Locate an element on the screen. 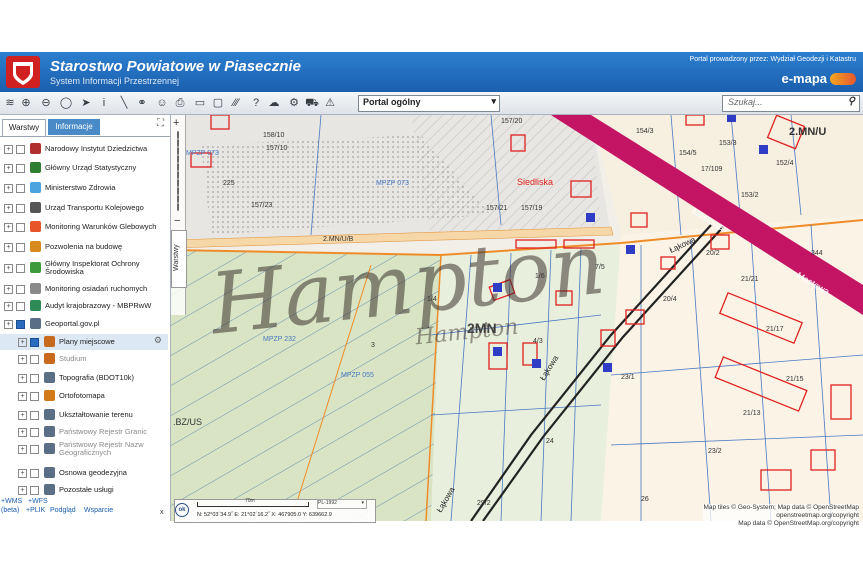 Image resolution: width=863 pixels, height=575 pixels. layer-row: + Monitoring Warunków Glebowych is located at coordinates (84, 227).